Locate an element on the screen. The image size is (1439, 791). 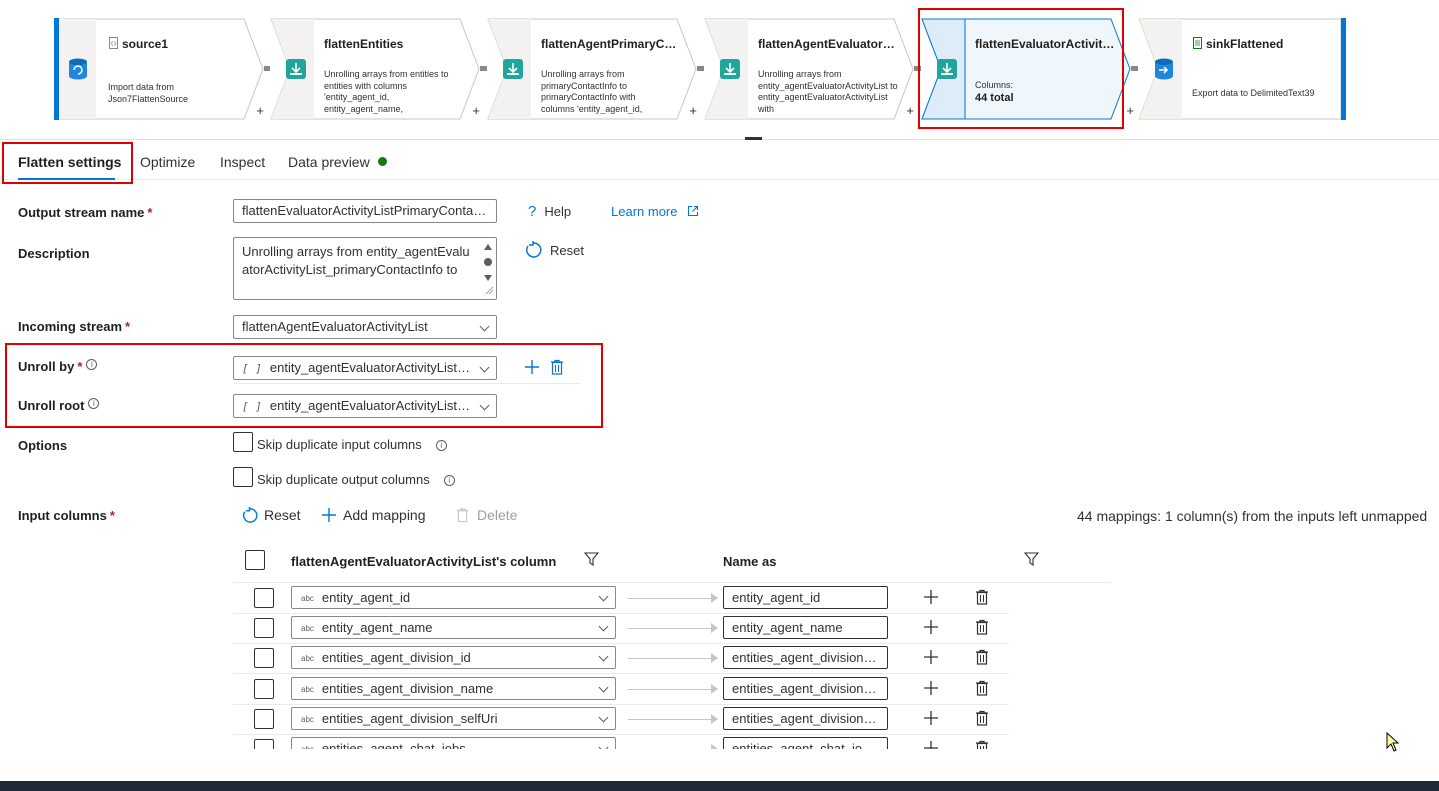
flatten-icon is located at coordinates (730, 69).